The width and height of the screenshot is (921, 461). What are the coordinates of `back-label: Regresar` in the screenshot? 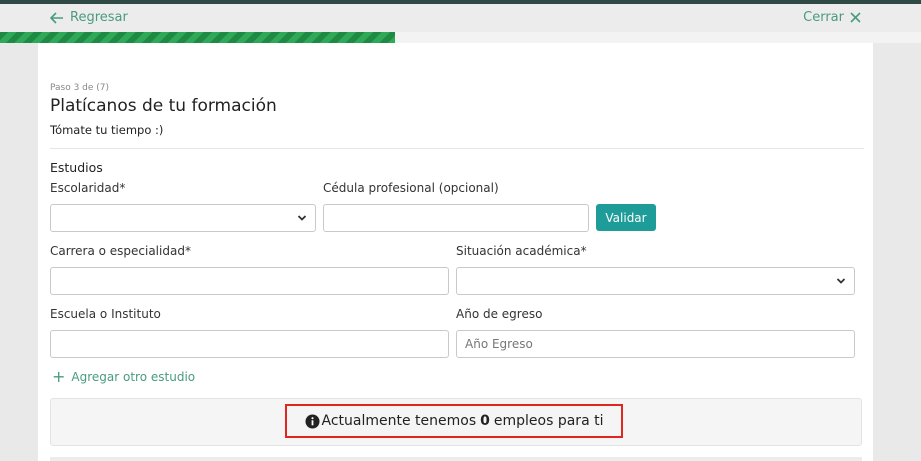 It's located at (99, 17).